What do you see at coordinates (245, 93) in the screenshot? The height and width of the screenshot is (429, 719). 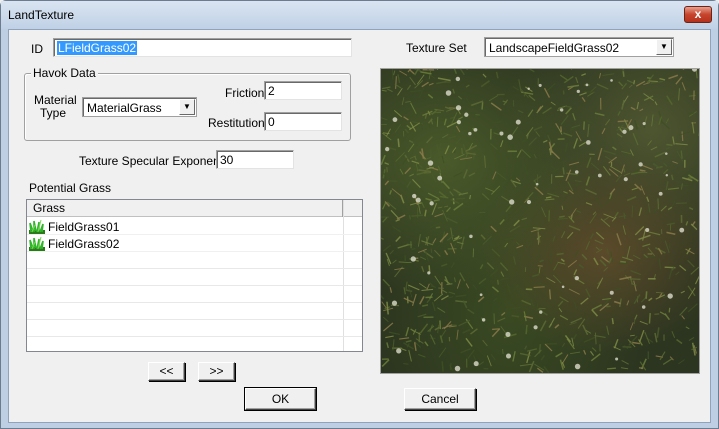 I see `friction-label: Friction` at bounding box center [245, 93].